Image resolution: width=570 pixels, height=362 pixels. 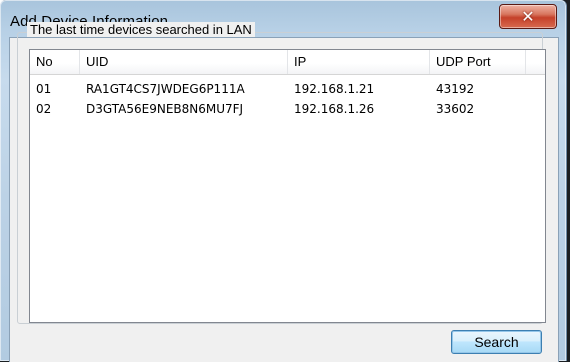 What do you see at coordinates (141, 29) in the screenshot?
I see `groupbox-legend: The last time devices searched in LAN` at bounding box center [141, 29].